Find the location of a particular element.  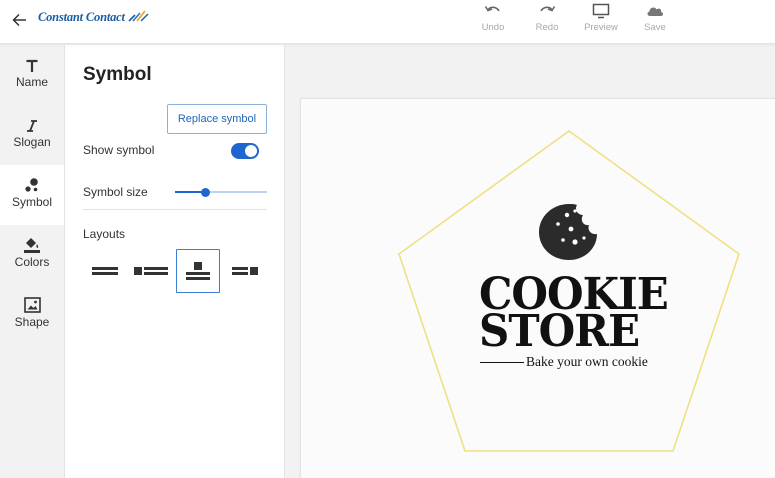

redo-button: Redo is located at coordinates (547, 22).